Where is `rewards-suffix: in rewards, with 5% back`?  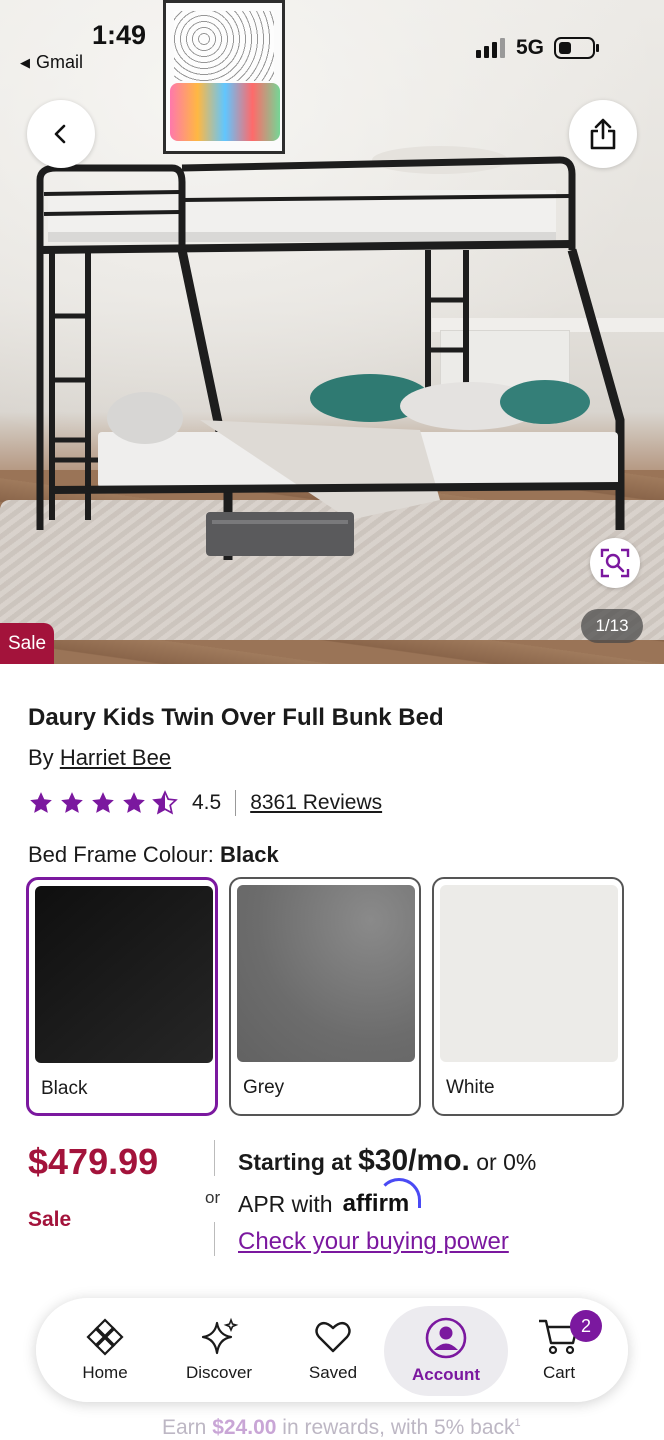
rewards-suffix: in rewards, with 5% back is located at coordinates (398, 1427).